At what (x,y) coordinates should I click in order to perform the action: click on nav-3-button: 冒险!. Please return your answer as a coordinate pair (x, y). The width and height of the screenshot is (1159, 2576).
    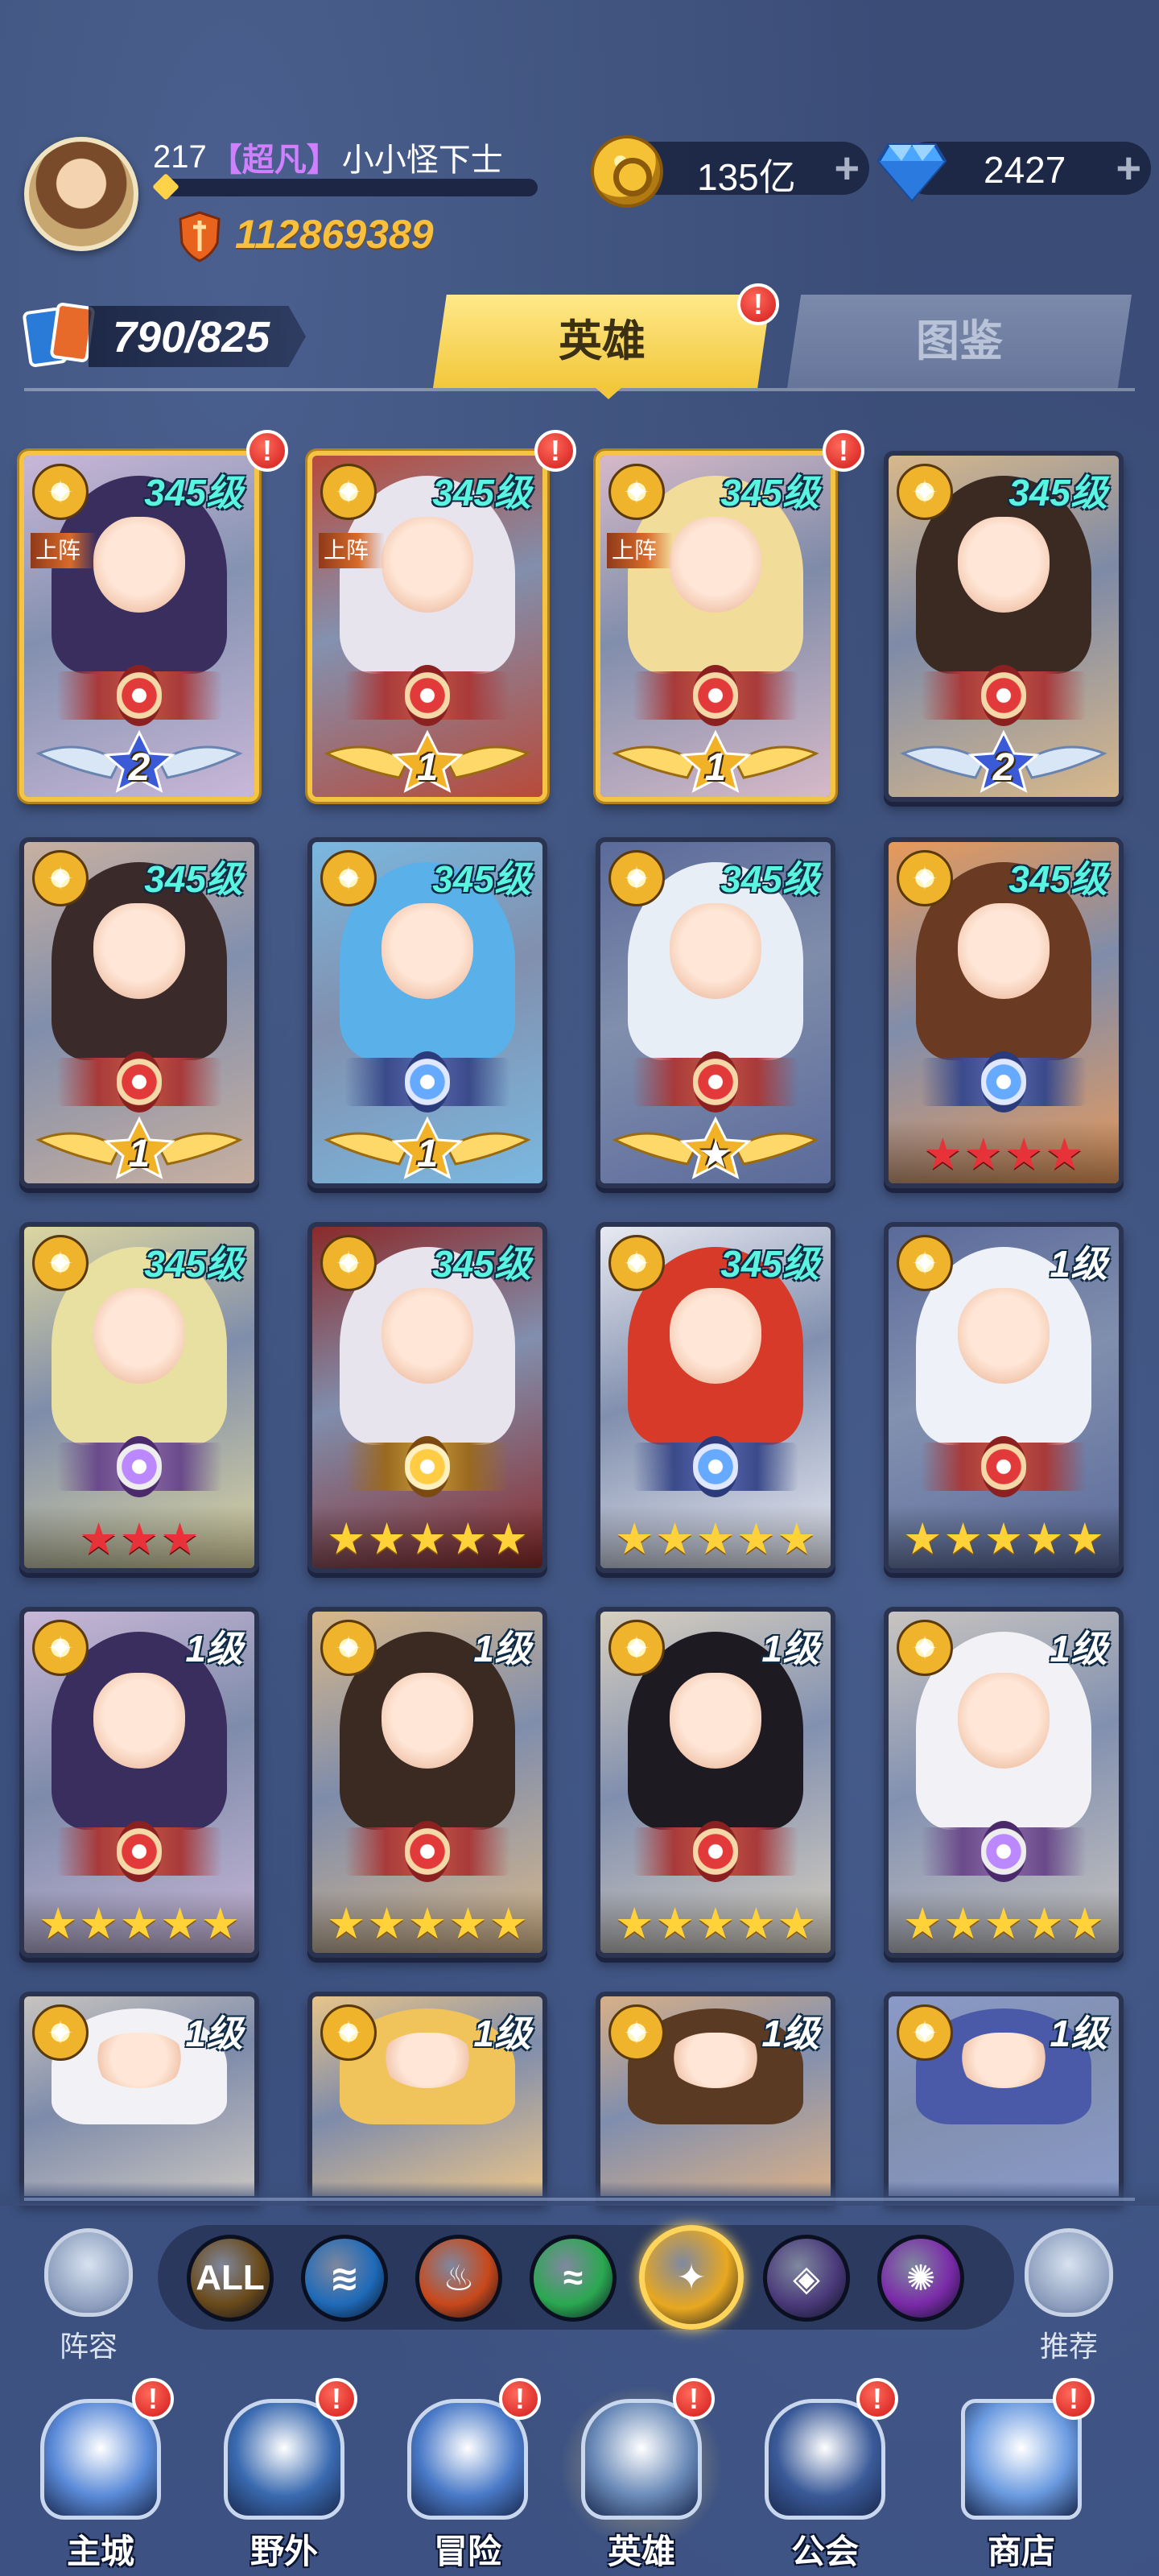
    Looking at the image, I should click on (470, 2477).